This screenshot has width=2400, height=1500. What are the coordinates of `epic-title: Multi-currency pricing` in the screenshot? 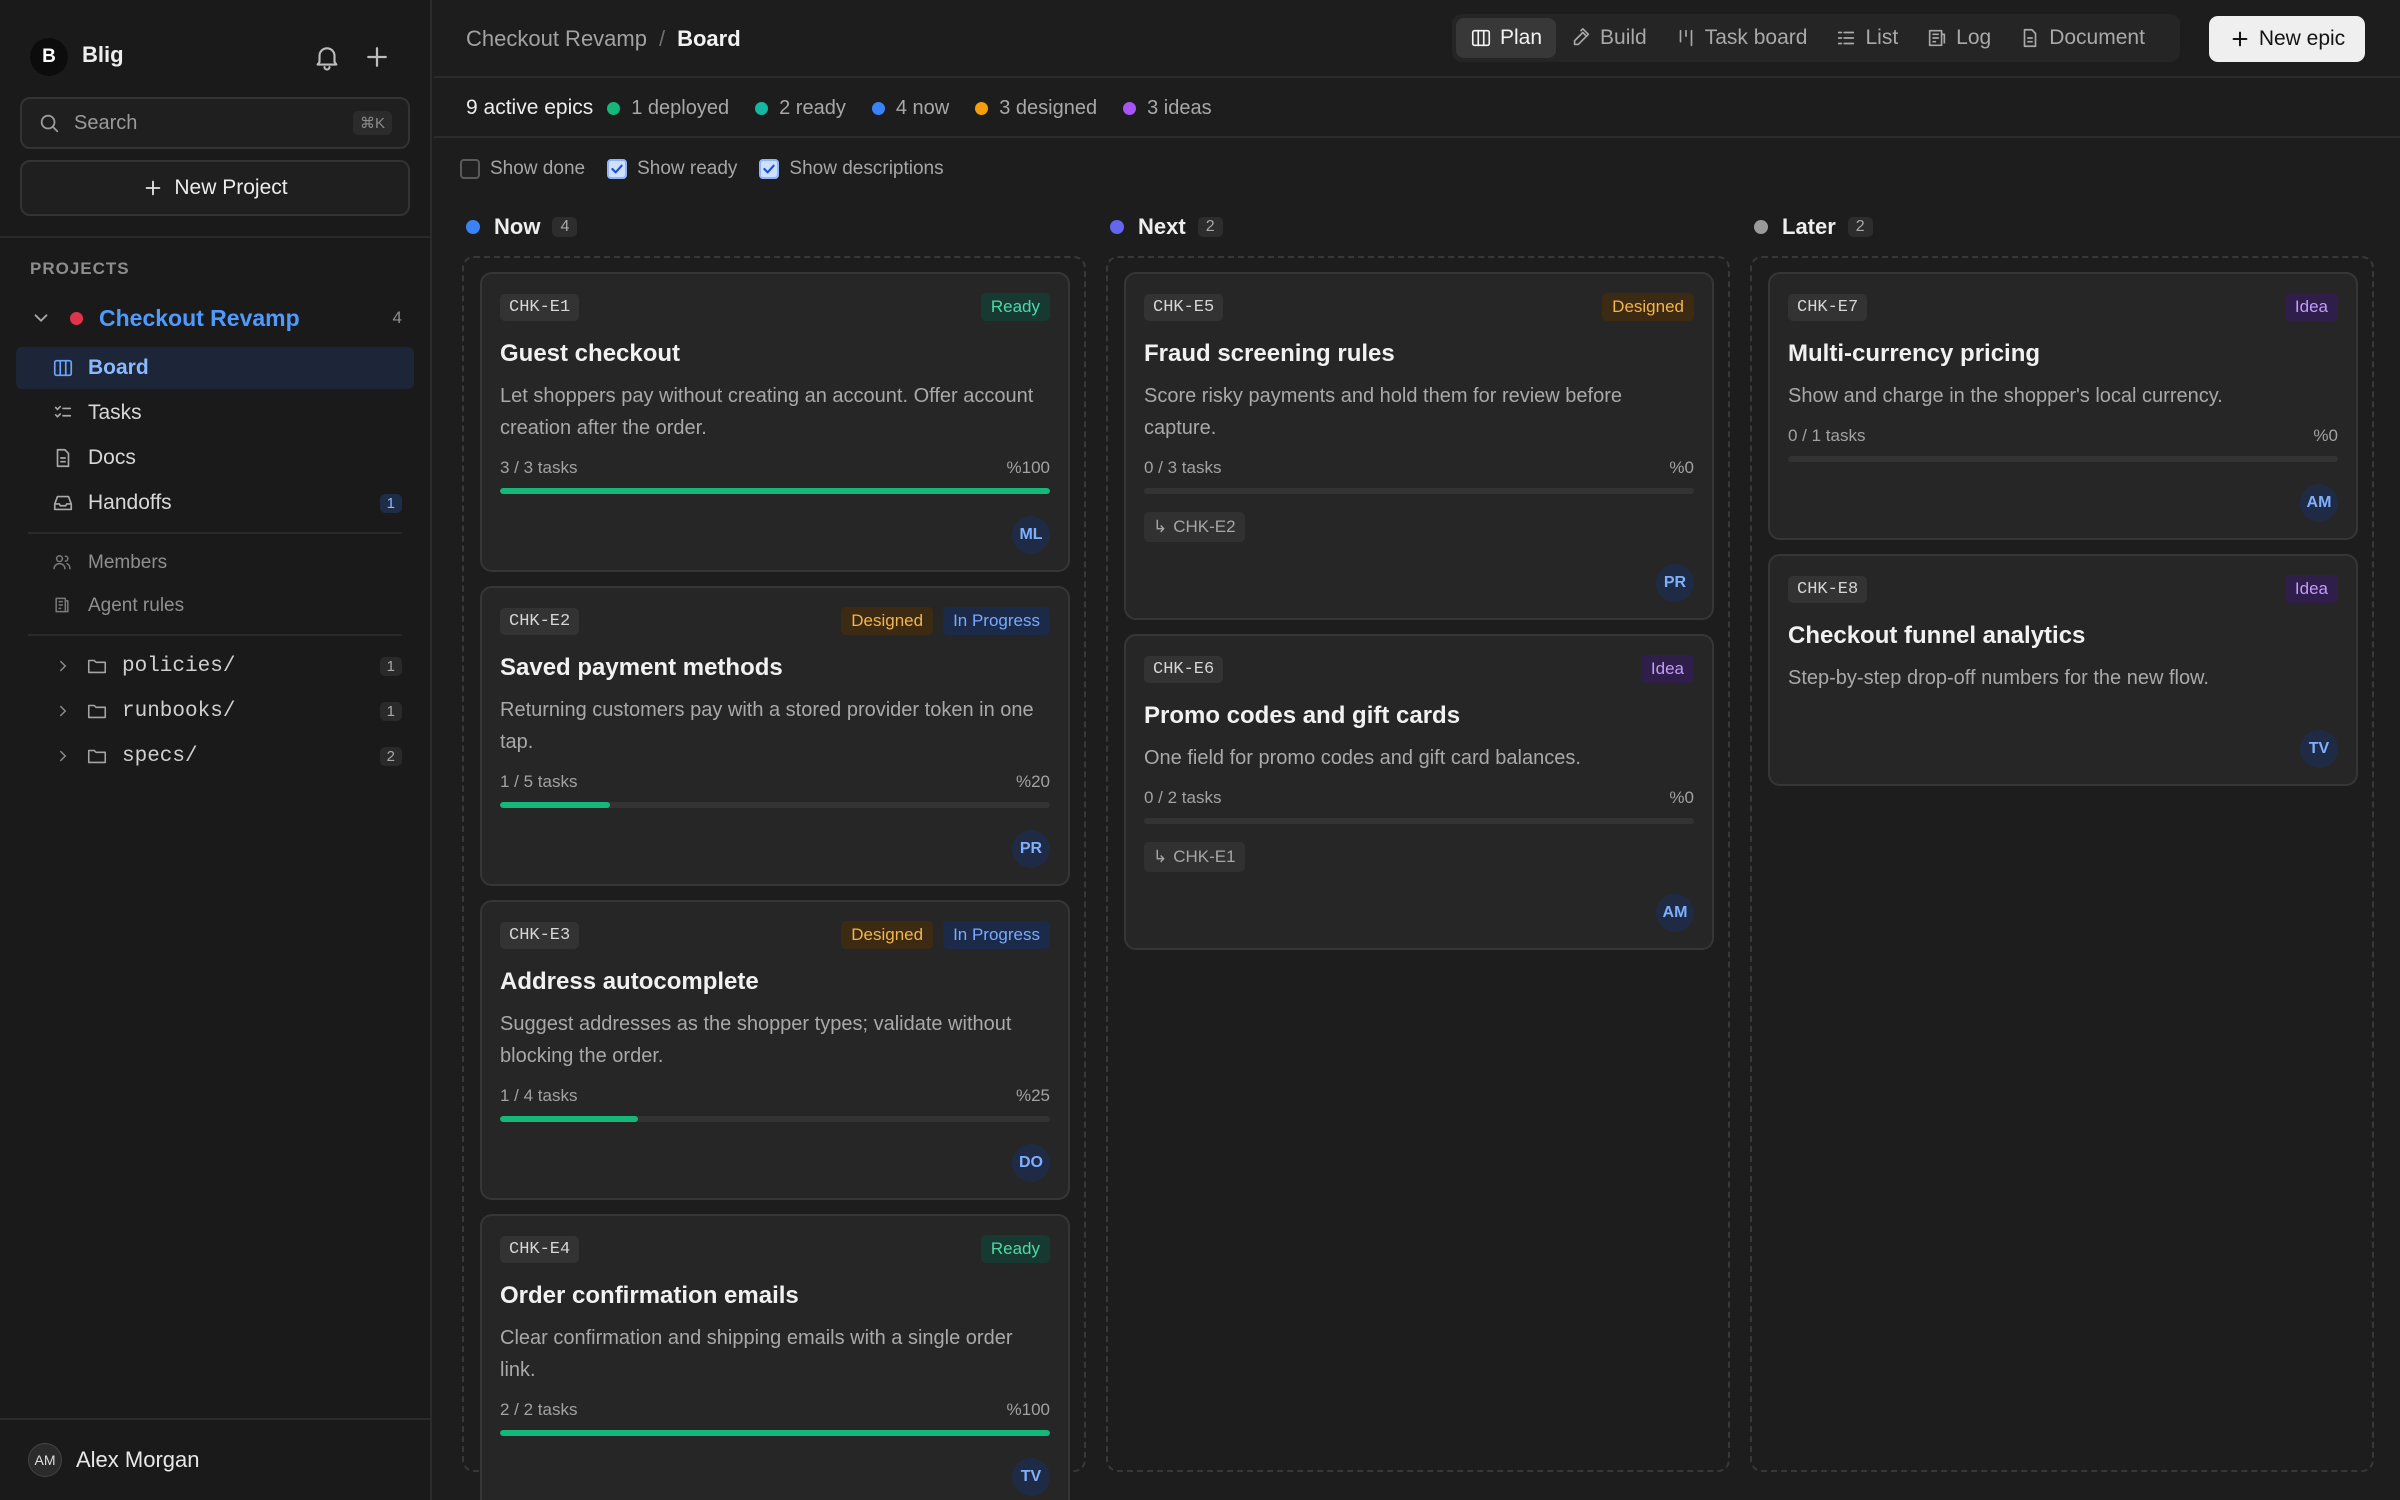 It's located at (1914, 353).